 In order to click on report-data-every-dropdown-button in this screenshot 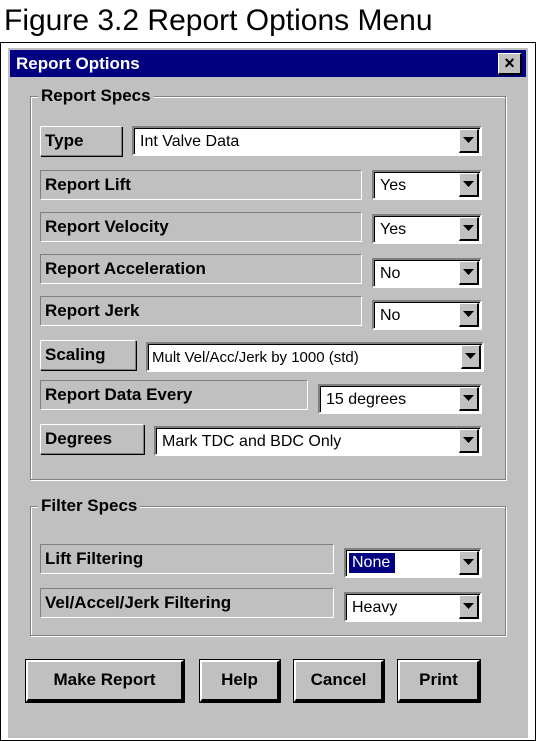, I will do `click(469, 399)`.